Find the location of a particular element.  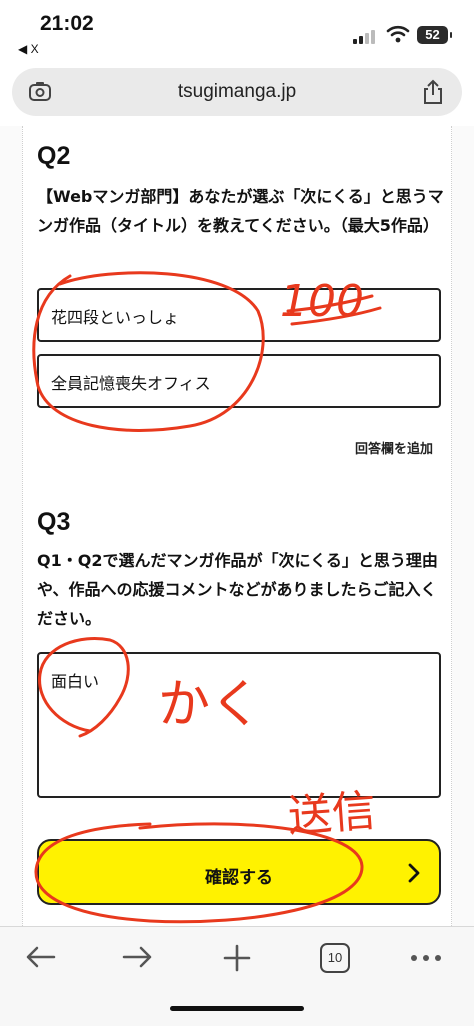

question-title-q2: Q2 is located at coordinates (54, 156).